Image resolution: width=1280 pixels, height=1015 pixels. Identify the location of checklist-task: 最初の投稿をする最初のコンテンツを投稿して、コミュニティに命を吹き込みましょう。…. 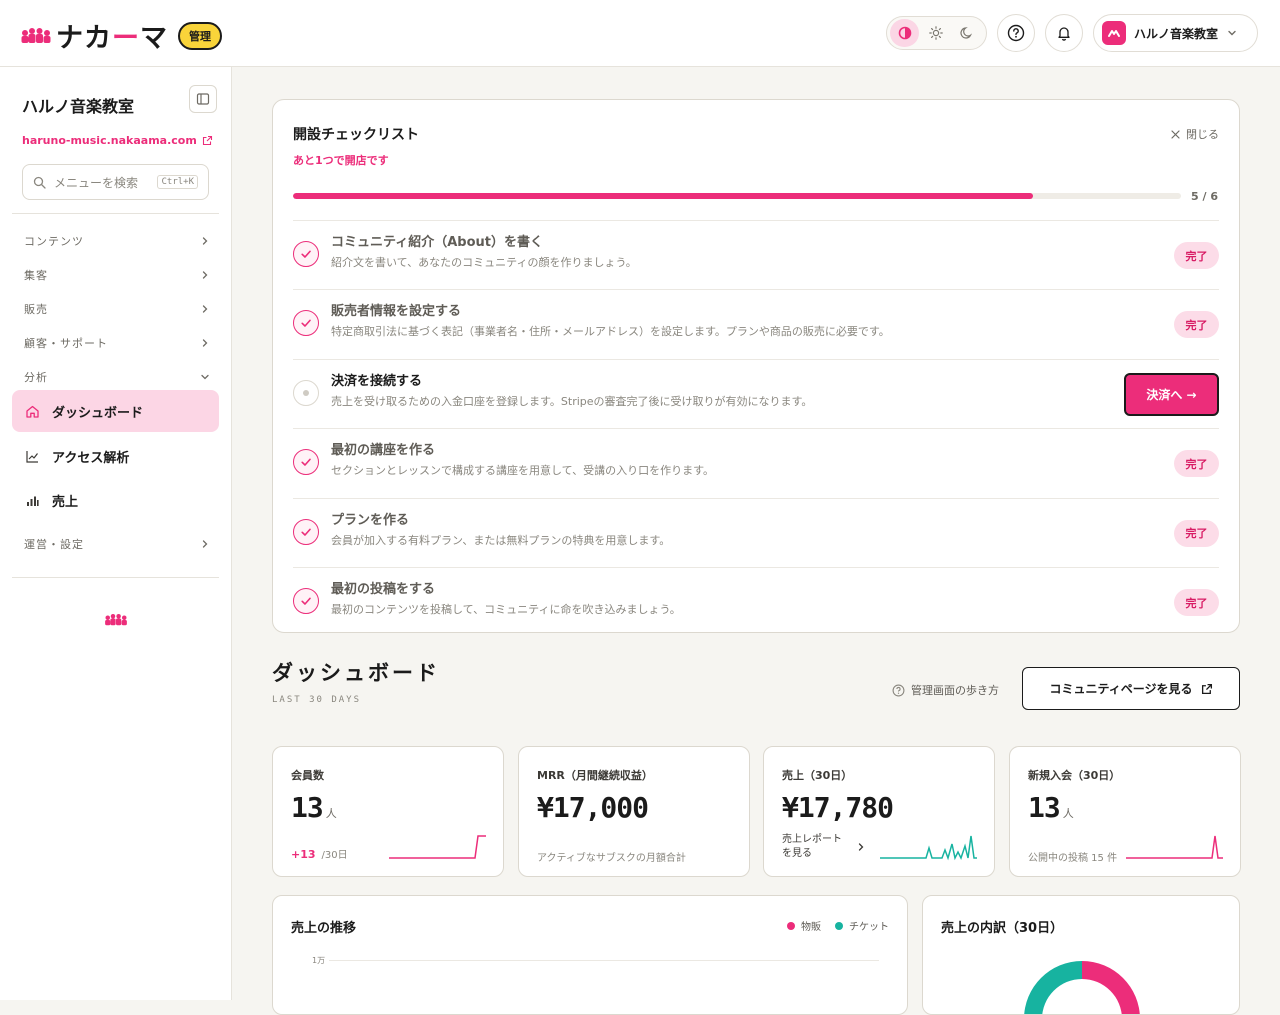
(756, 601).